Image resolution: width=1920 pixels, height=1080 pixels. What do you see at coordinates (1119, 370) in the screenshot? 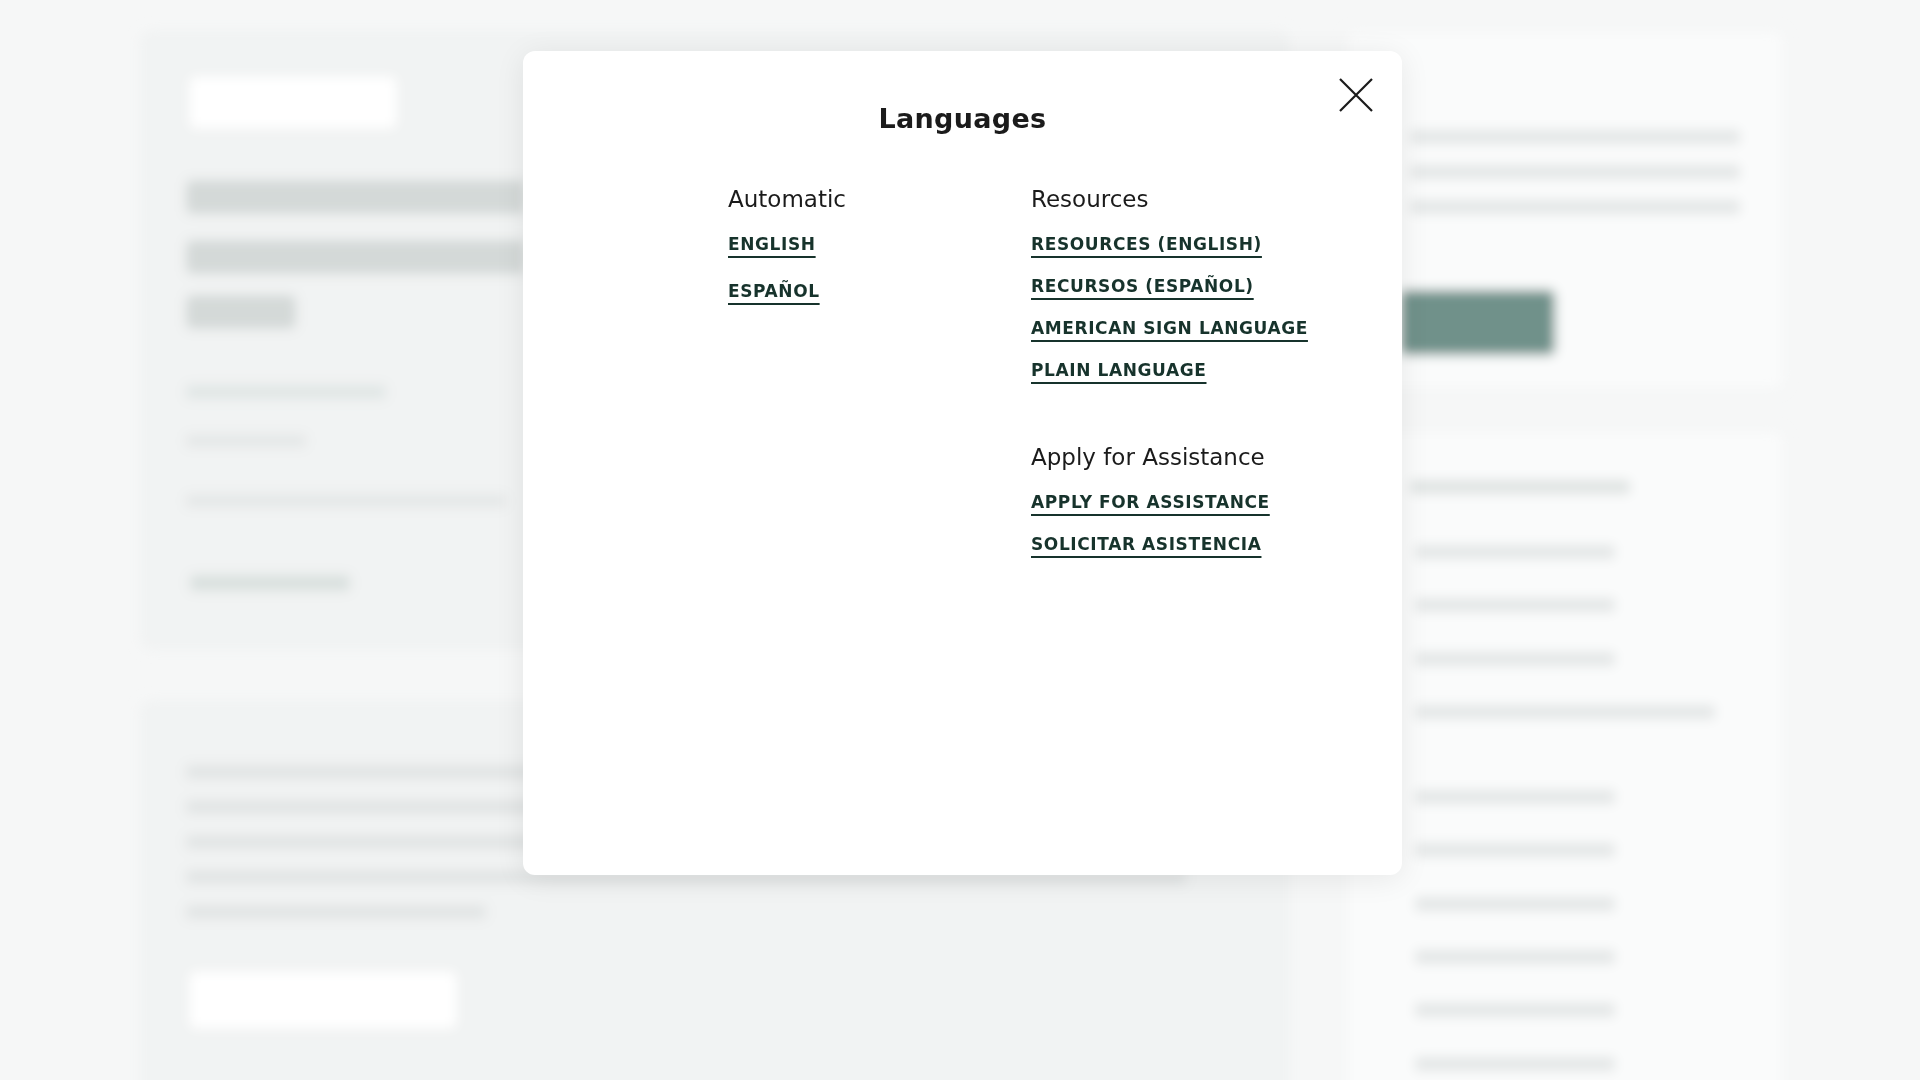
I see `language-link: PLAIN LANGUAGE` at bounding box center [1119, 370].